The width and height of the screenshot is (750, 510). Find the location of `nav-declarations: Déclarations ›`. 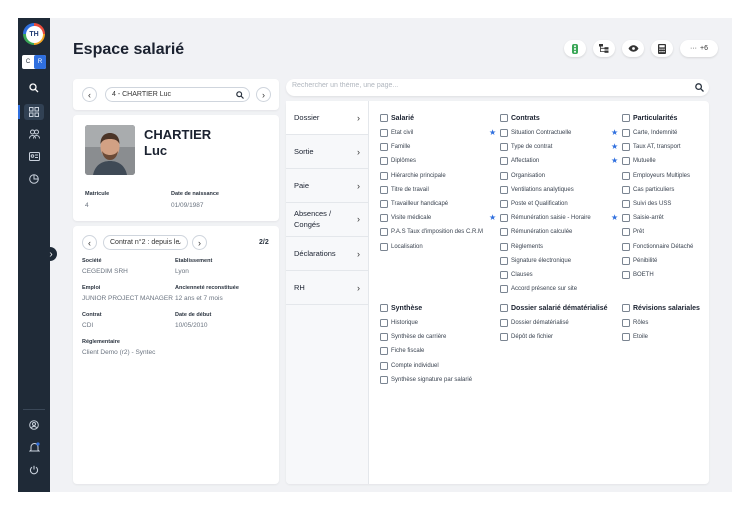

nav-declarations: Déclarations › is located at coordinates (327, 254).